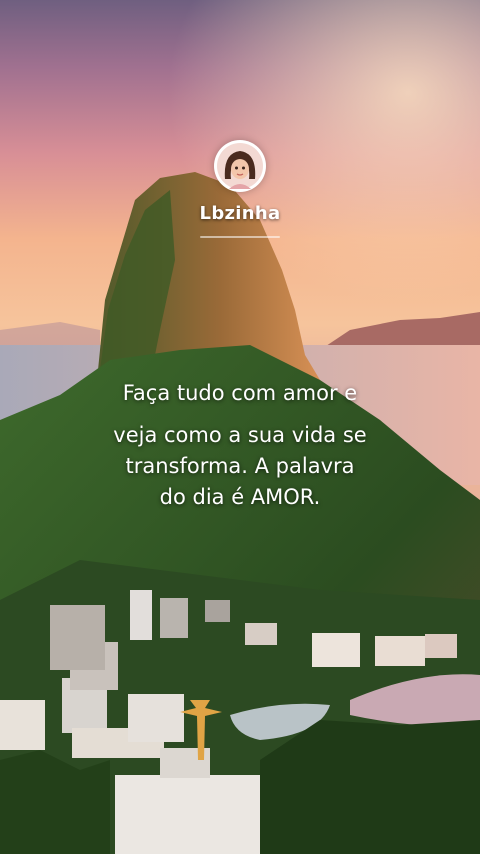  I want to click on quote-line-4: do dia é AMOR., so click(240, 497).